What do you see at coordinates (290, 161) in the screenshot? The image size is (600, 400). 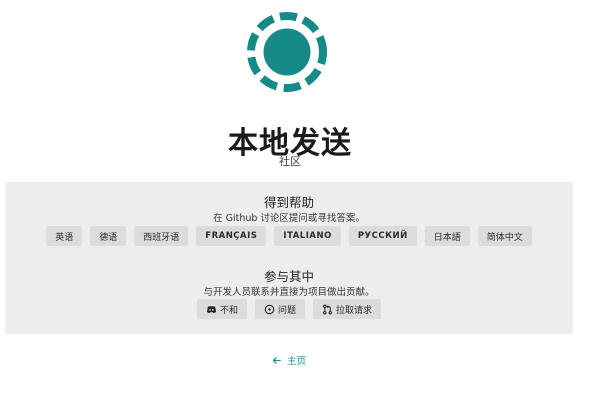 I see `page-subtitle: 社区` at bounding box center [290, 161].